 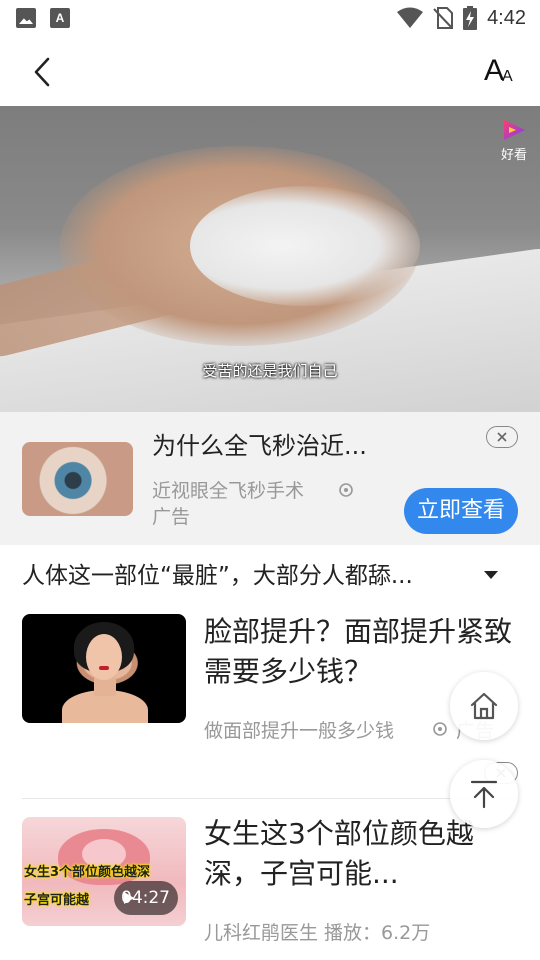 What do you see at coordinates (26, 18) in the screenshot?
I see `image-icon` at bounding box center [26, 18].